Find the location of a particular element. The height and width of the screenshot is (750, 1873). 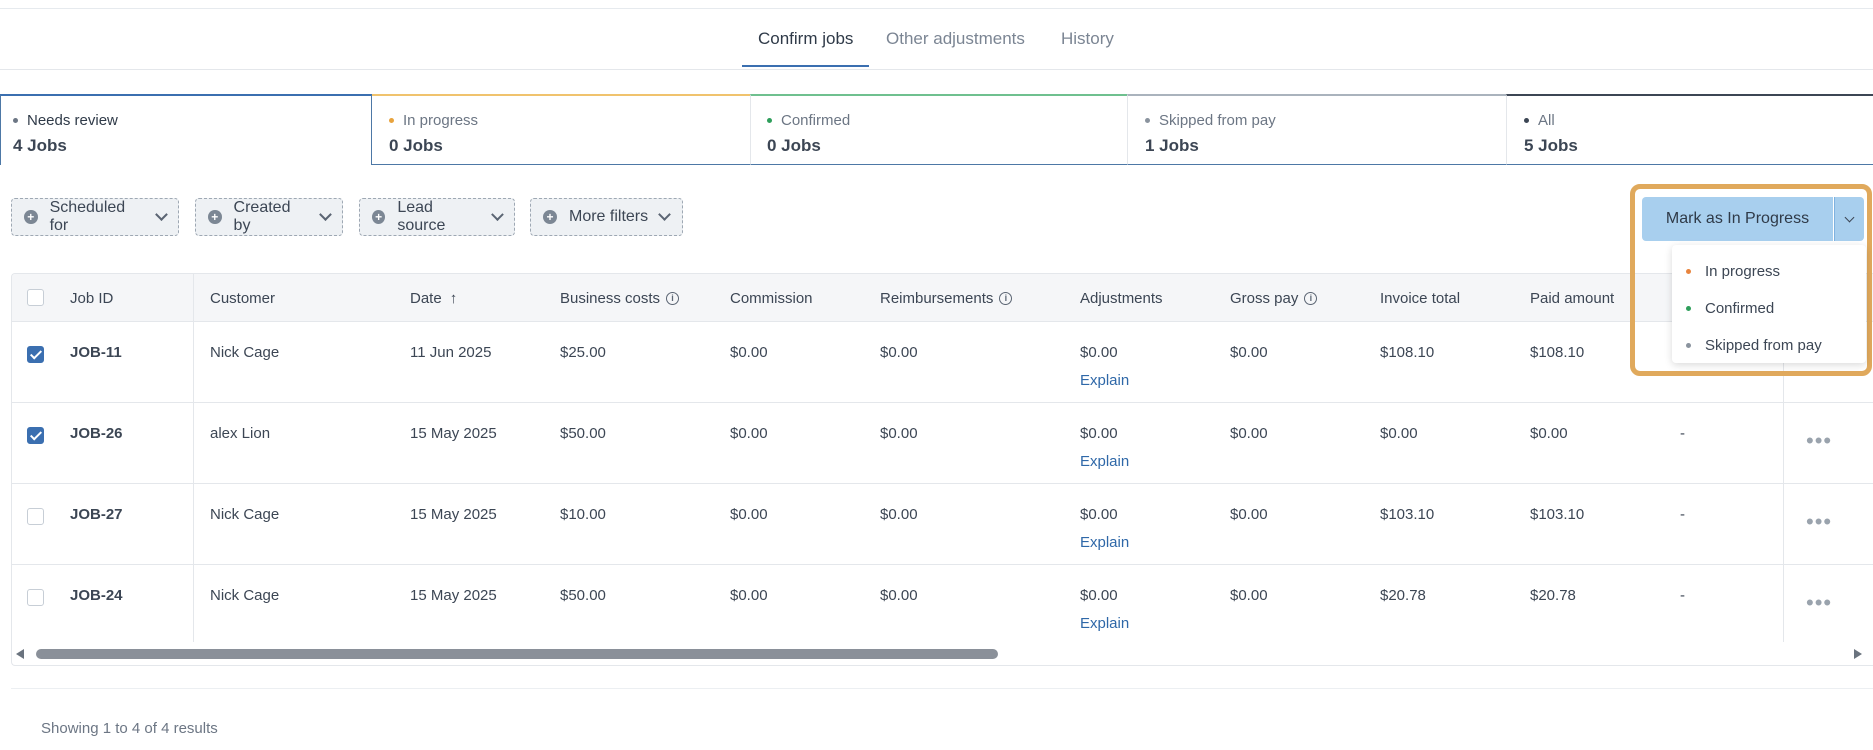

scrollbar-thumb is located at coordinates (517, 654).